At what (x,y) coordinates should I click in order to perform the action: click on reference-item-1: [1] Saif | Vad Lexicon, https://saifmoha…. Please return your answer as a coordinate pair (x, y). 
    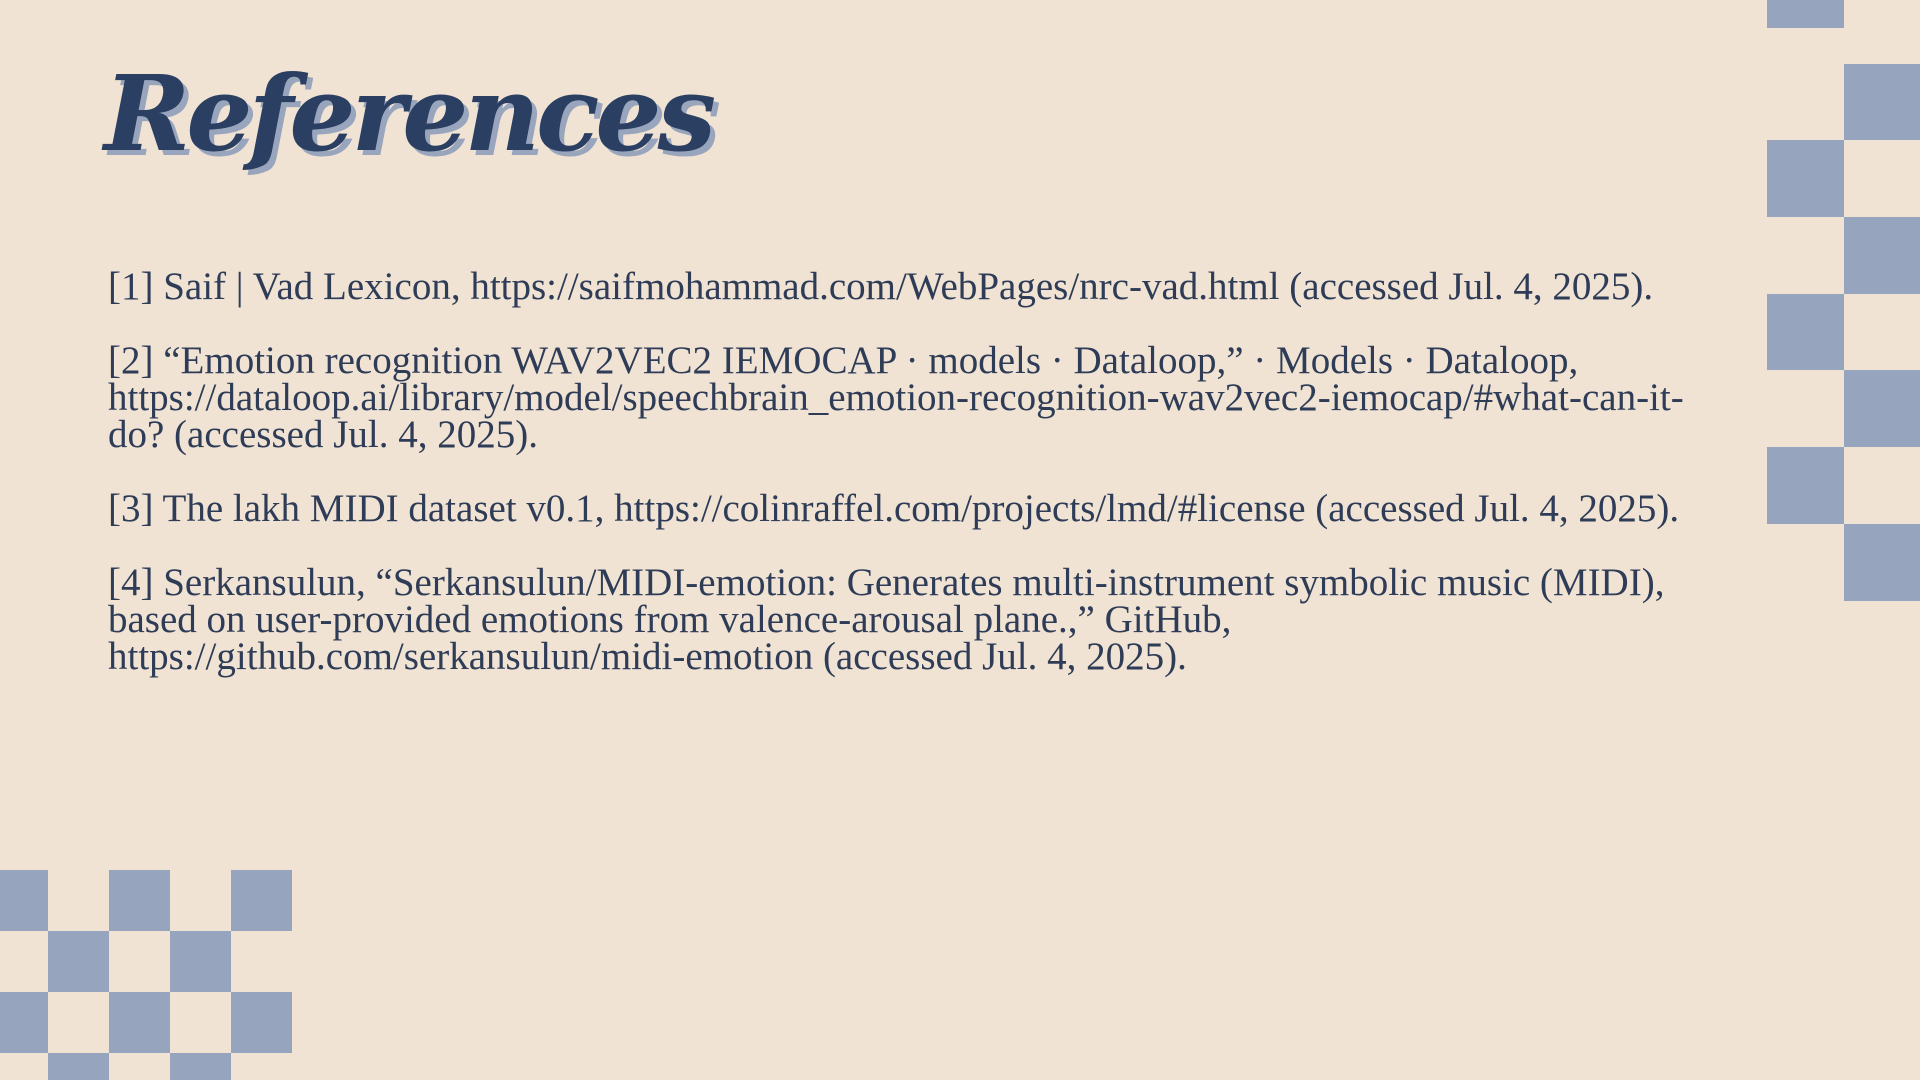
    Looking at the image, I should click on (881, 286).